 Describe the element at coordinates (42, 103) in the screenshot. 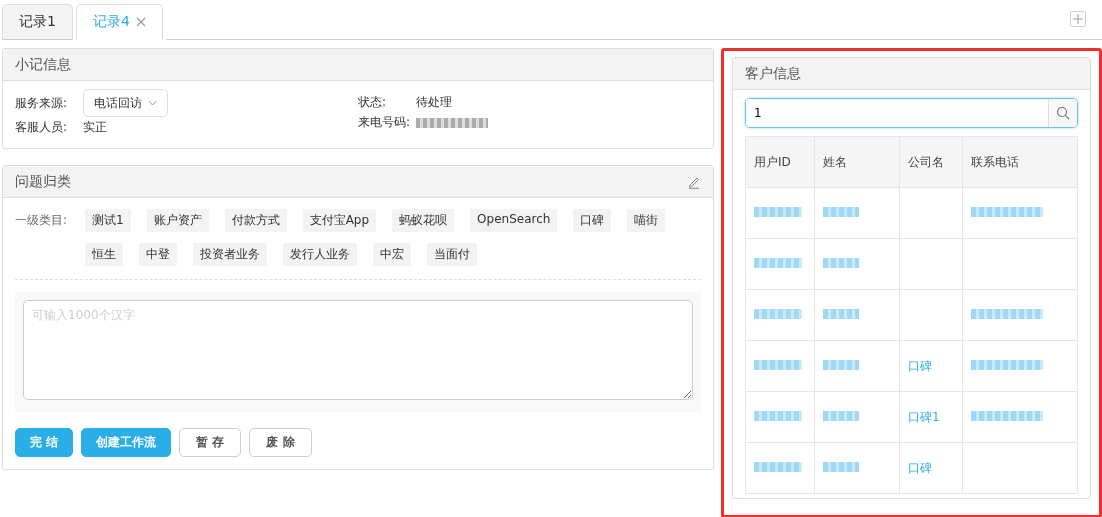

I see `field-label: 服务来源:` at that location.